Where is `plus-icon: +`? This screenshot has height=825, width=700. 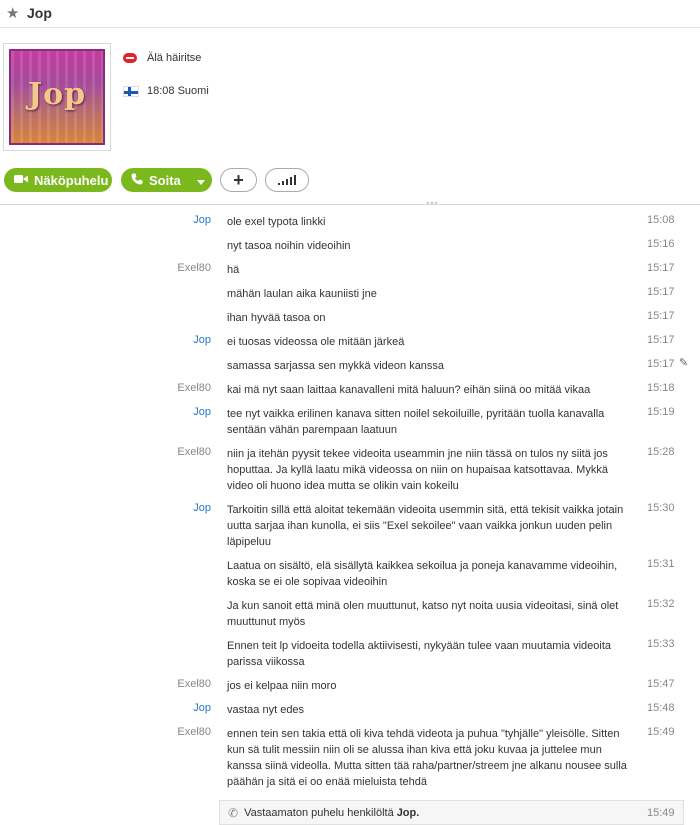
plus-icon: + is located at coordinates (238, 180).